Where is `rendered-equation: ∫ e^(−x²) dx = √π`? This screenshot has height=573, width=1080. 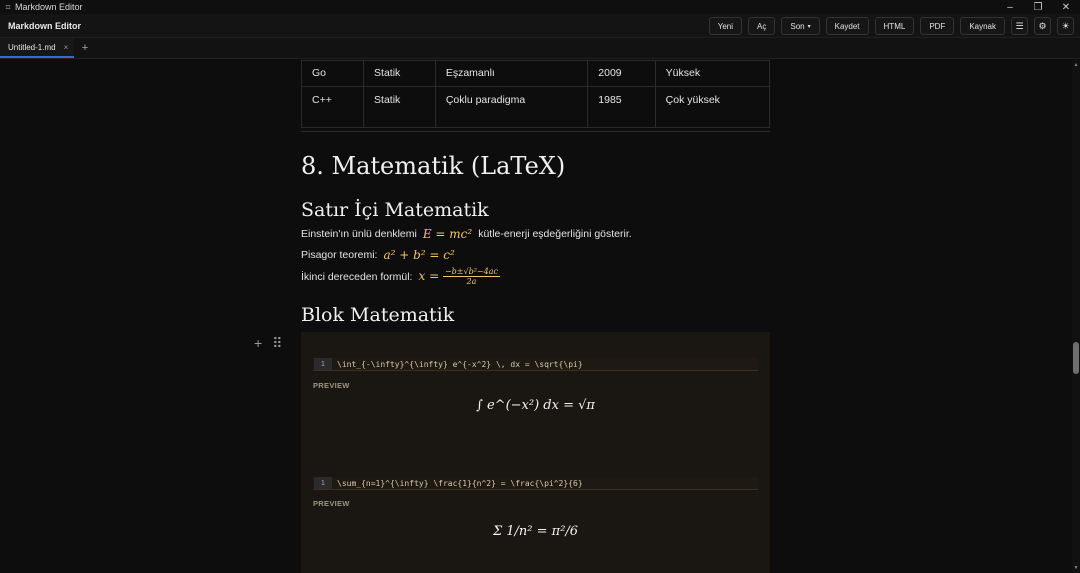
rendered-equation: ∫ e^(−x²) dx = √π is located at coordinates (535, 405).